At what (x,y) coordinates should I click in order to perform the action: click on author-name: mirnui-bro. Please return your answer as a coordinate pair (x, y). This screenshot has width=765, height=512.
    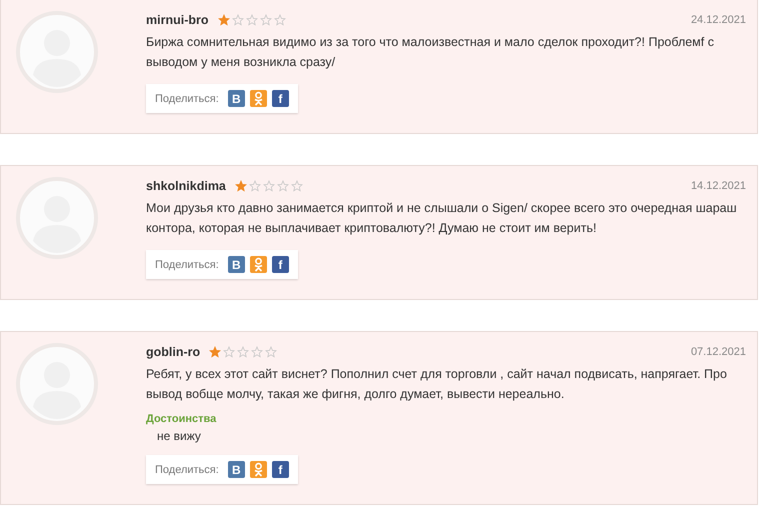
    Looking at the image, I should click on (177, 20).